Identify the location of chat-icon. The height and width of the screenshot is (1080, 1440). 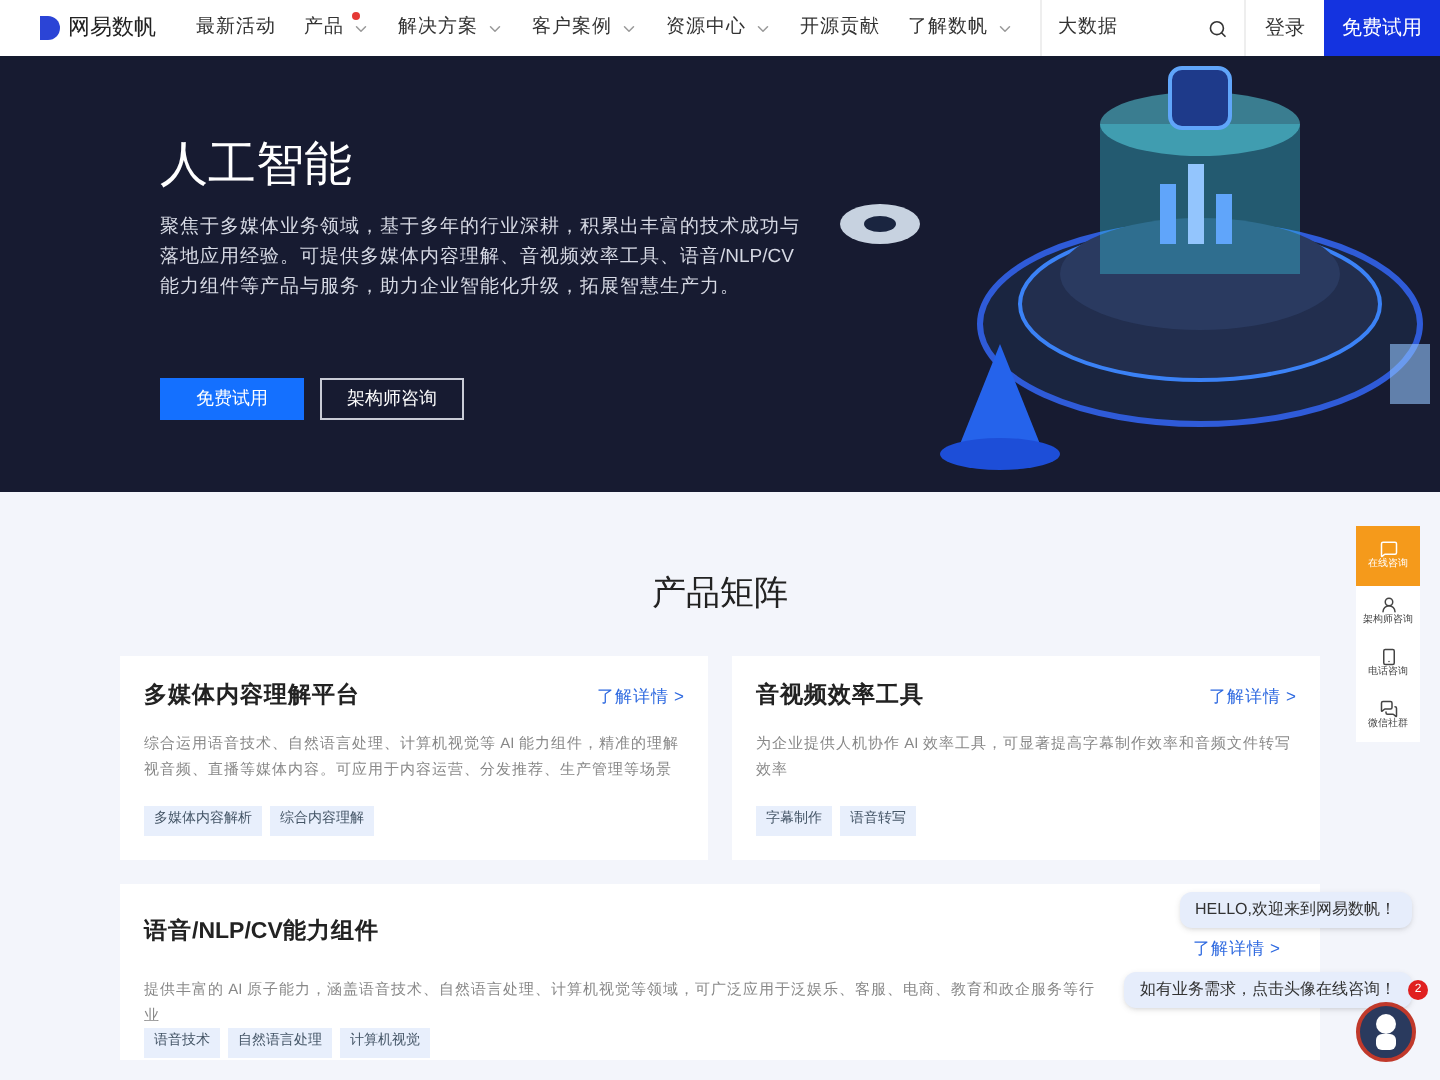
(1388, 548).